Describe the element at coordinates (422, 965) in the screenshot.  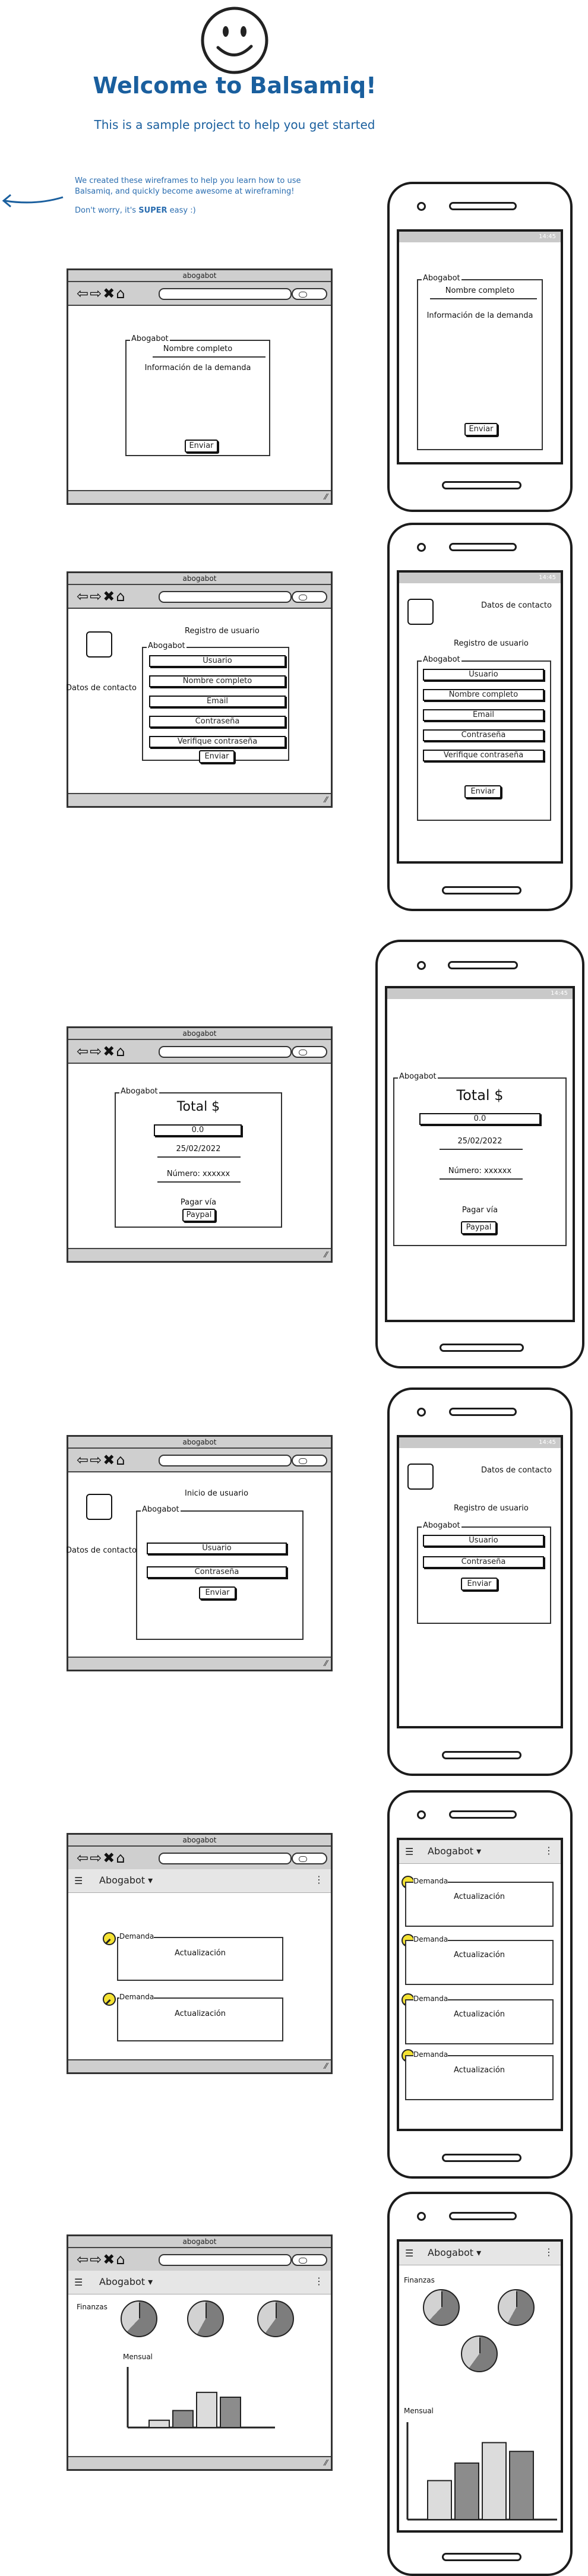
I see `camera-icon` at that location.